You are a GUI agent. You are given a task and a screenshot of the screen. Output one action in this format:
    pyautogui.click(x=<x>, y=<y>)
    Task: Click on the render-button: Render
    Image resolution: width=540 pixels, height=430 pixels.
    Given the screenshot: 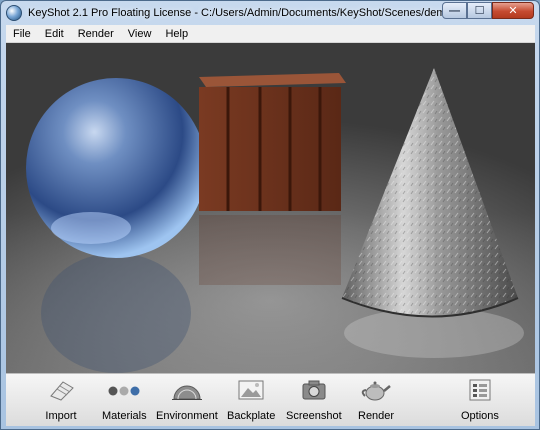 What is the action you would take?
    pyautogui.click(x=376, y=401)
    